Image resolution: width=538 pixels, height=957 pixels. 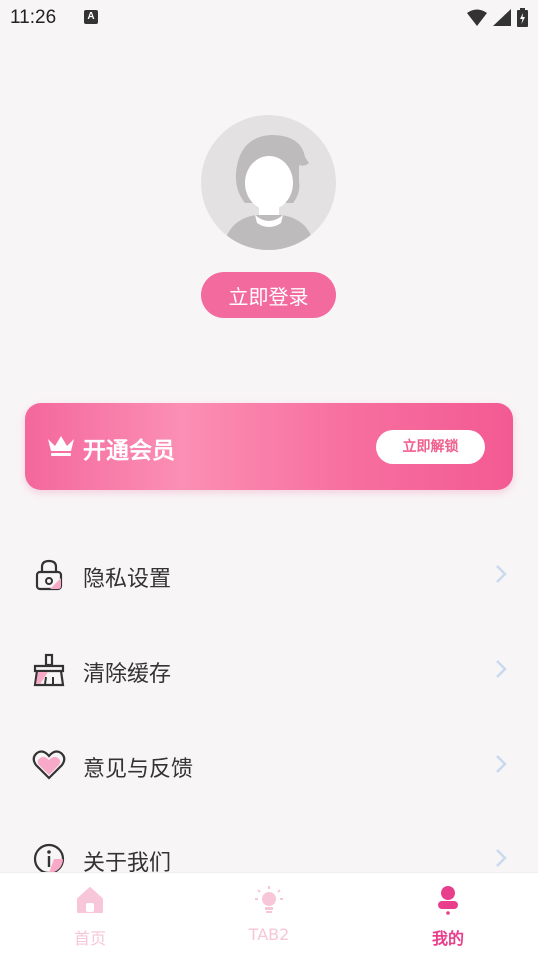 What do you see at coordinates (502, 17) in the screenshot?
I see `signal-icon` at bounding box center [502, 17].